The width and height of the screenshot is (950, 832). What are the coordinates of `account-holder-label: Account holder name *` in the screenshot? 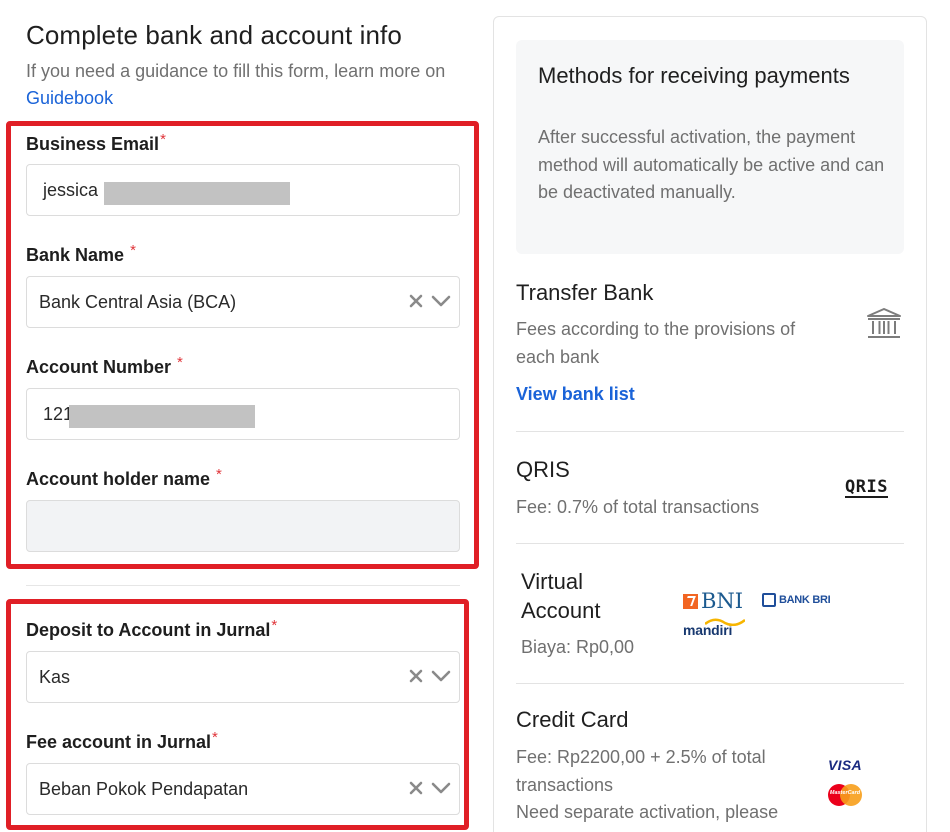 It's located at (124, 477).